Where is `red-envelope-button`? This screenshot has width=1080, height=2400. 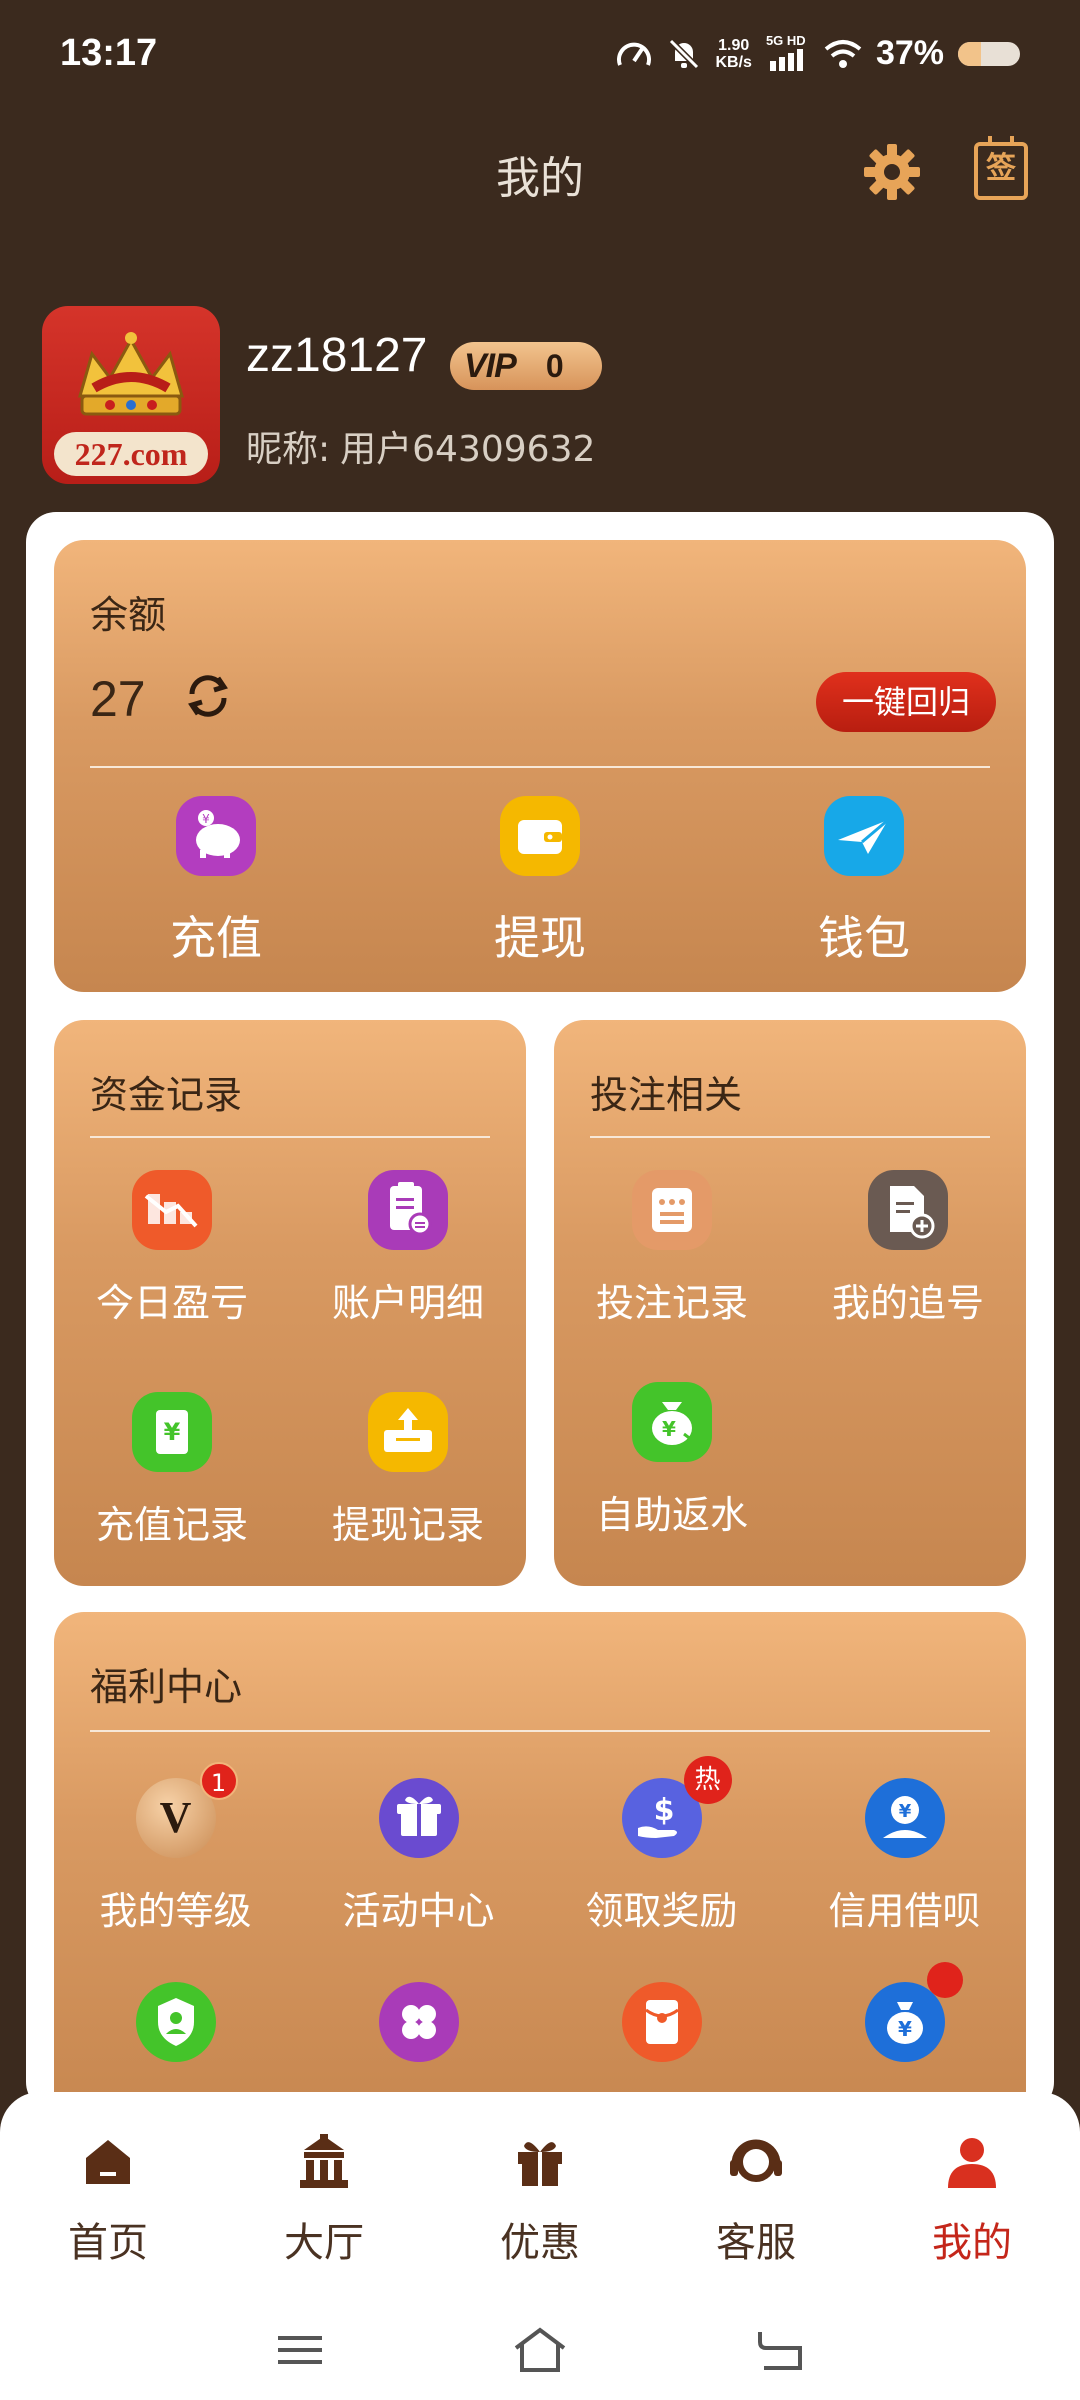
red-envelope-button is located at coordinates (661, 2022).